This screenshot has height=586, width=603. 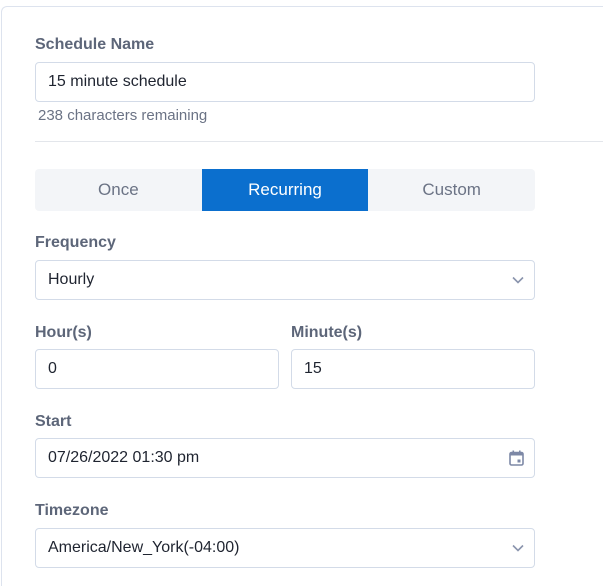 I want to click on tab-once: Once, so click(x=118, y=190).